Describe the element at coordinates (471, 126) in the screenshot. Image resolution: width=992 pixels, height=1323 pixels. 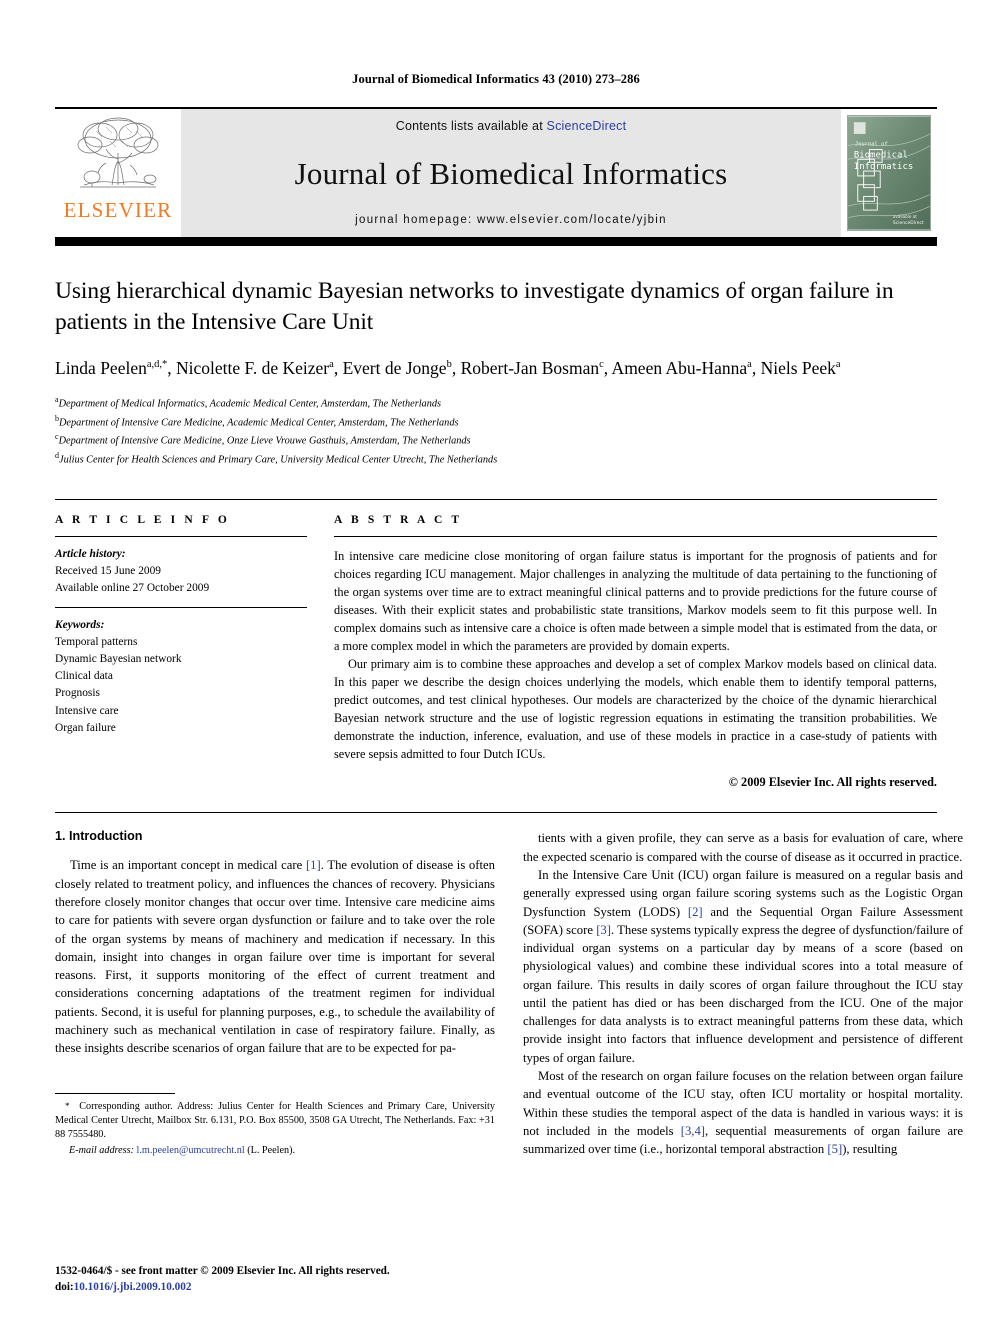
I see `contents-prefix: Contents lists available at` at that location.